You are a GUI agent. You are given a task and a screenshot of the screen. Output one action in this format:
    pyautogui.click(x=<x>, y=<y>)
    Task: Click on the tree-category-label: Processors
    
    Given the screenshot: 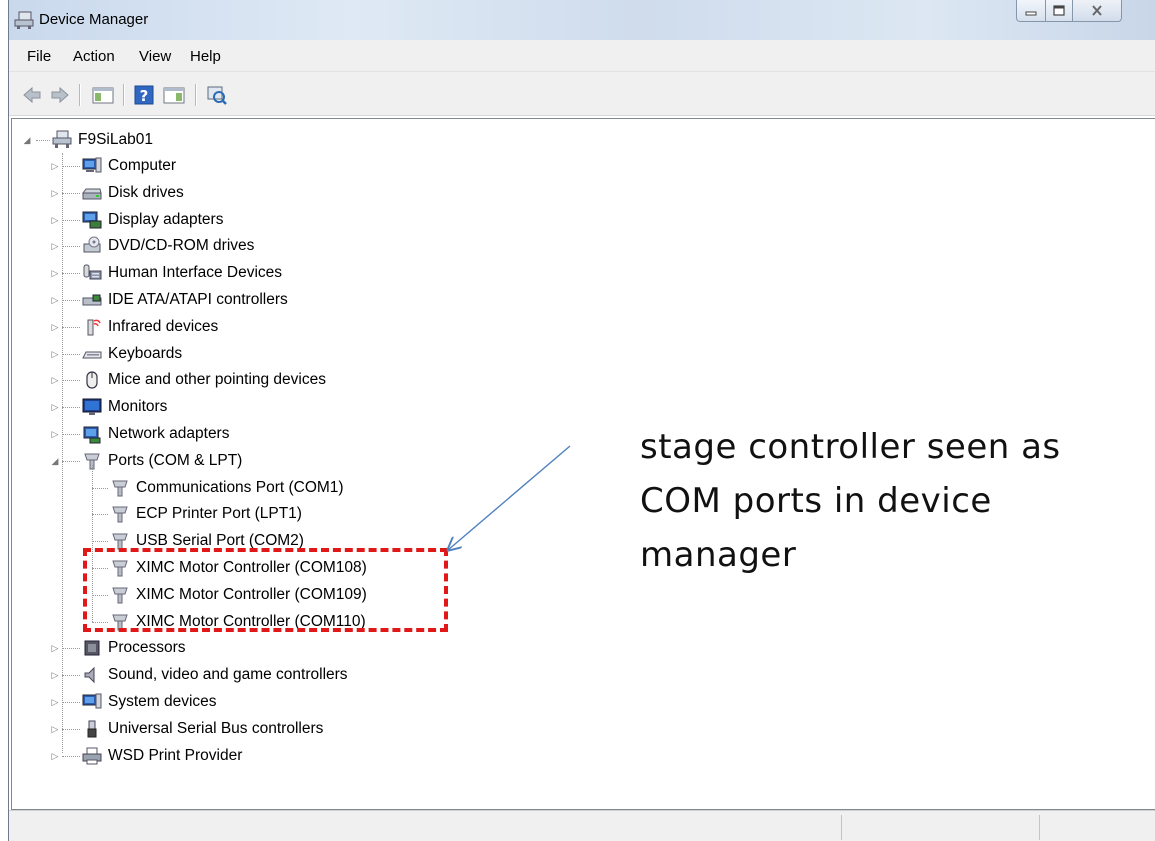 What is the action you would take?
    pyautogui.click(x=147, y=647)
    